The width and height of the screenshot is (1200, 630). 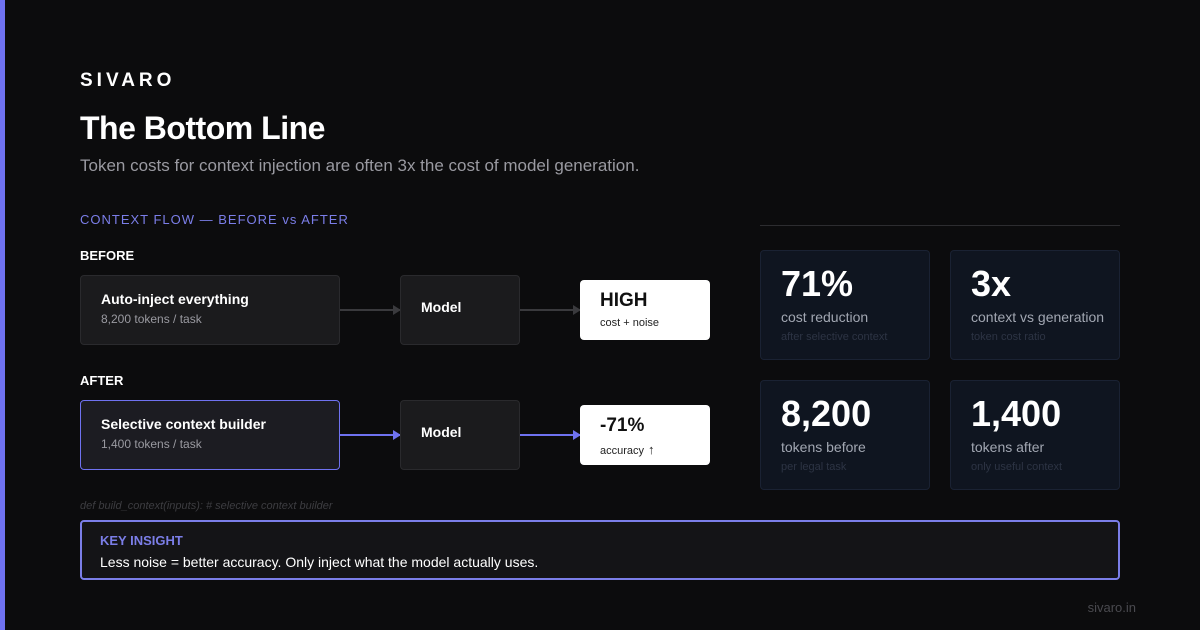 What do you see at coordinates (817, 283) in the screenshot?
I see `stat-value: 71%` at bounding box center [817, 283].